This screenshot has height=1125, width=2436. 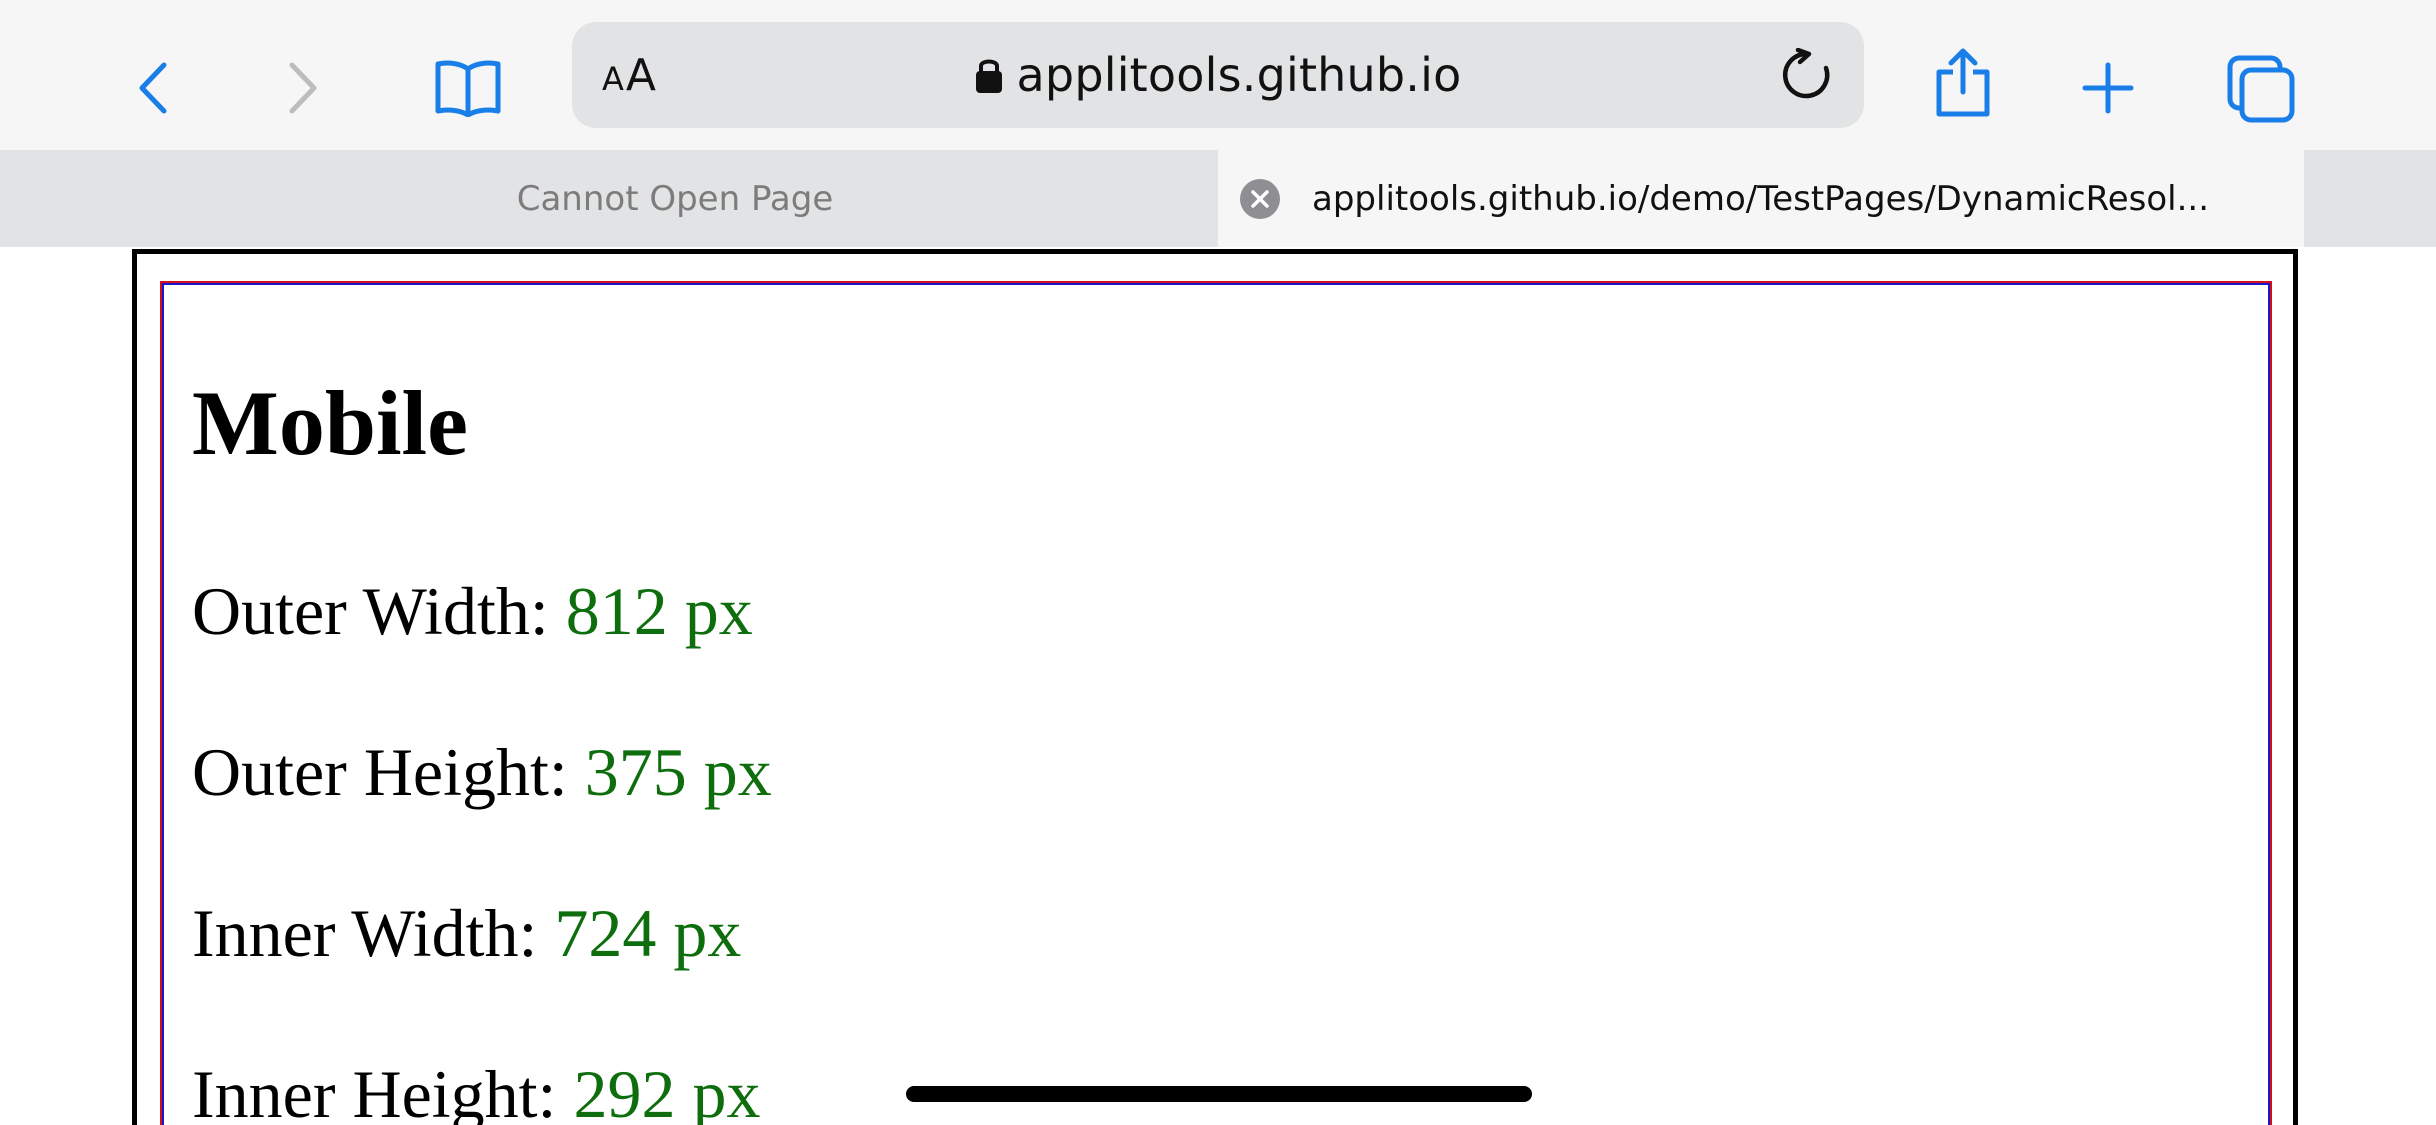 I want to click on url-text: applitools.github.io, so click(x=1239, y=75).